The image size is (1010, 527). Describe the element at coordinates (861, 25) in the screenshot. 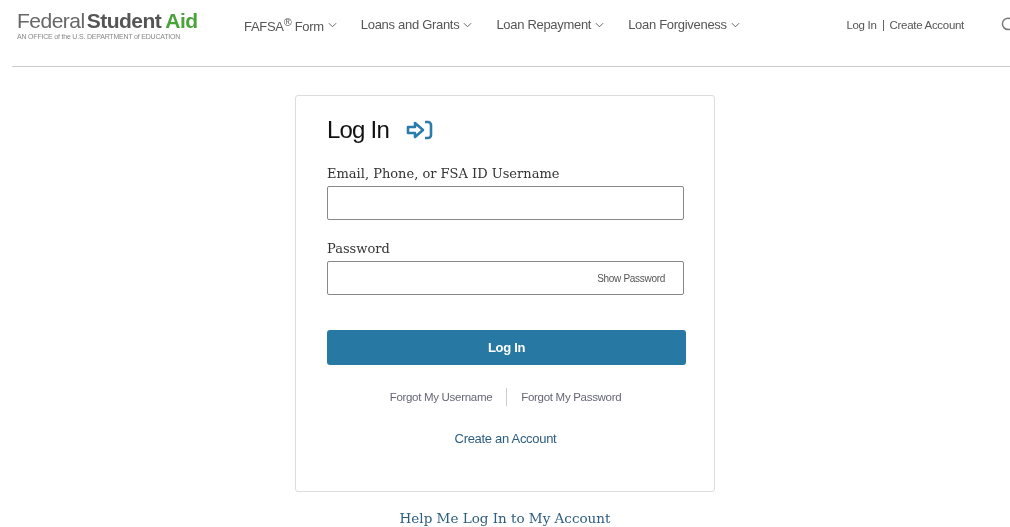

I see `account-link: Log In` at that location.